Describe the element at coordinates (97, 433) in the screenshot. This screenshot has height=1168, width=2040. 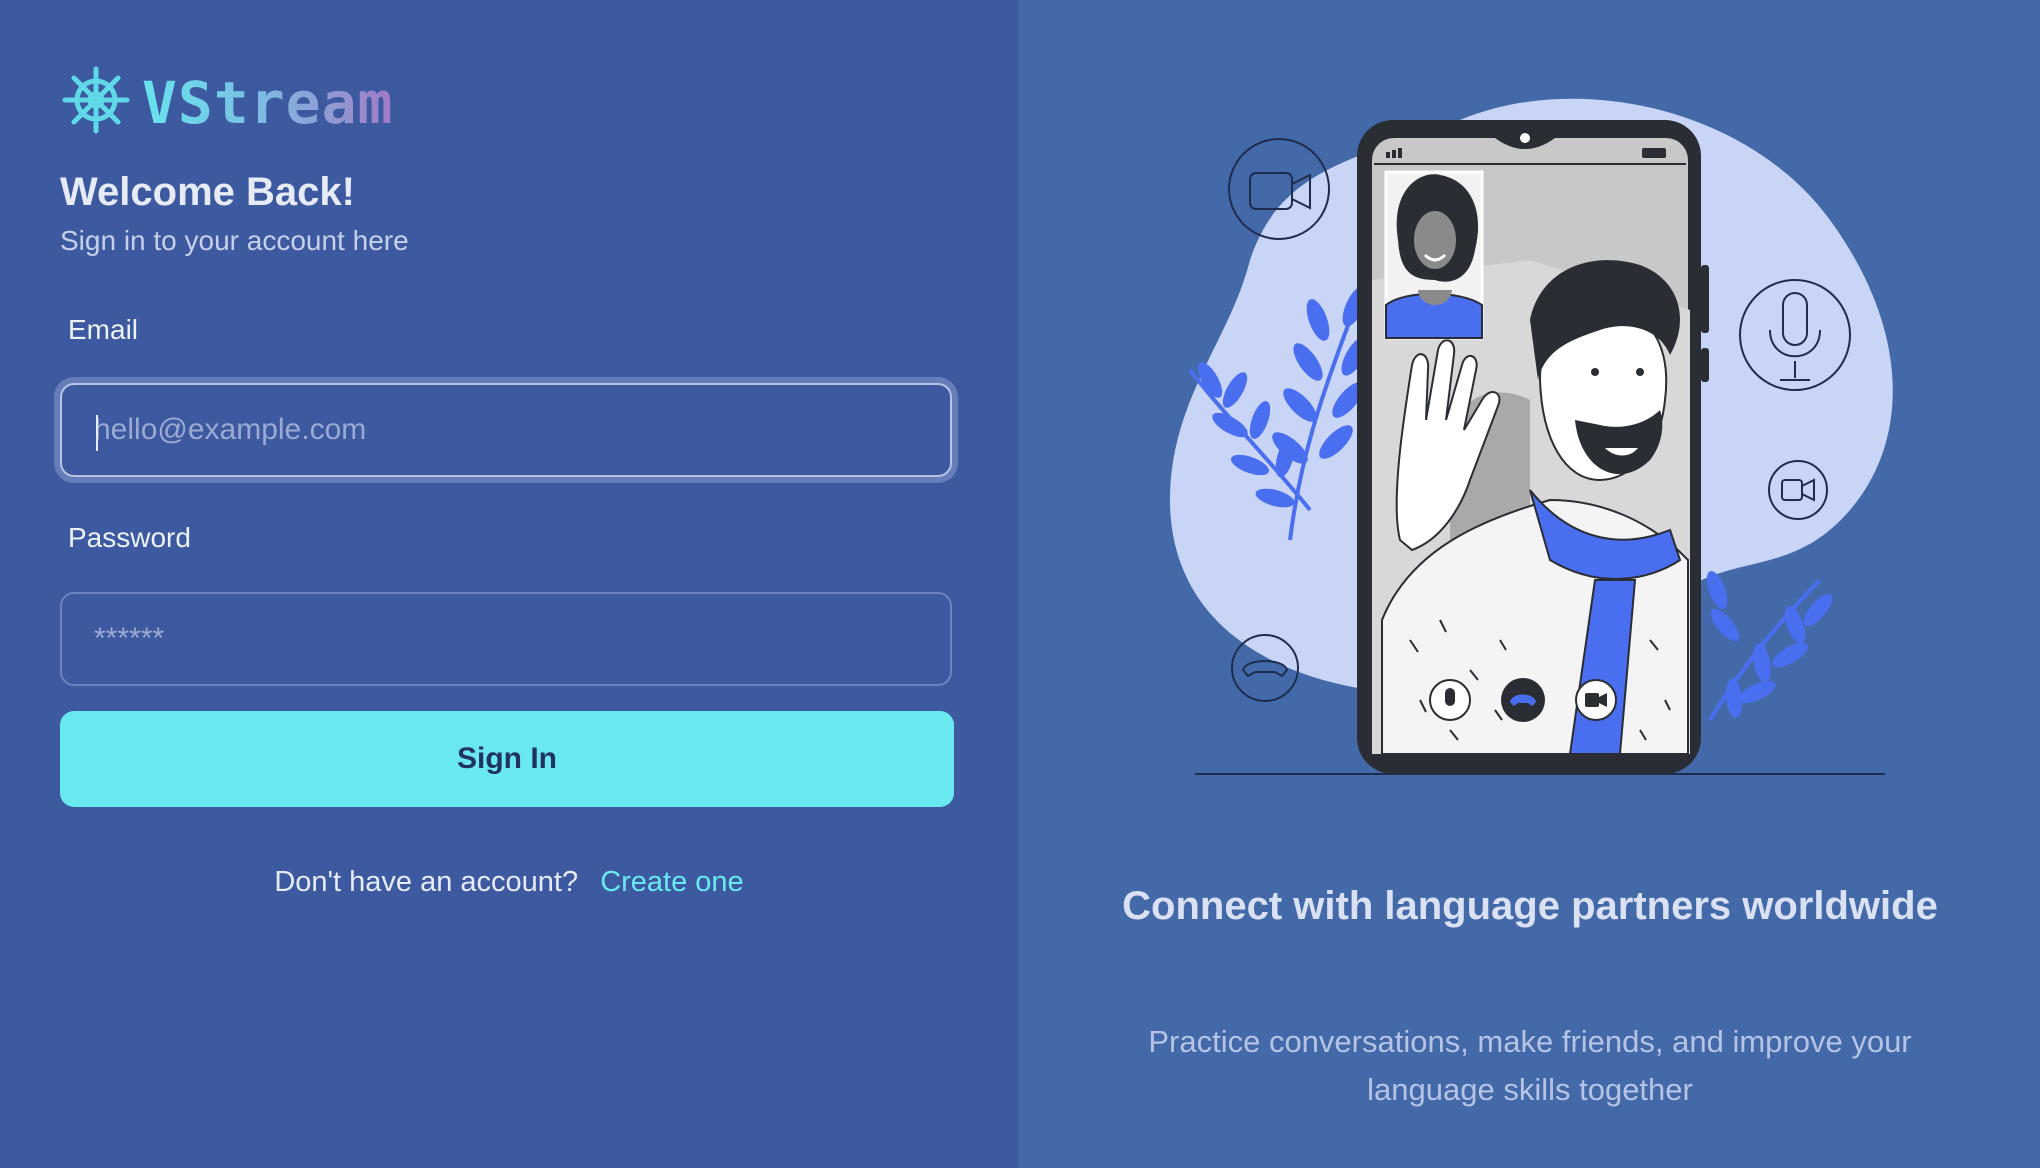
I see `text-caret` at that location.